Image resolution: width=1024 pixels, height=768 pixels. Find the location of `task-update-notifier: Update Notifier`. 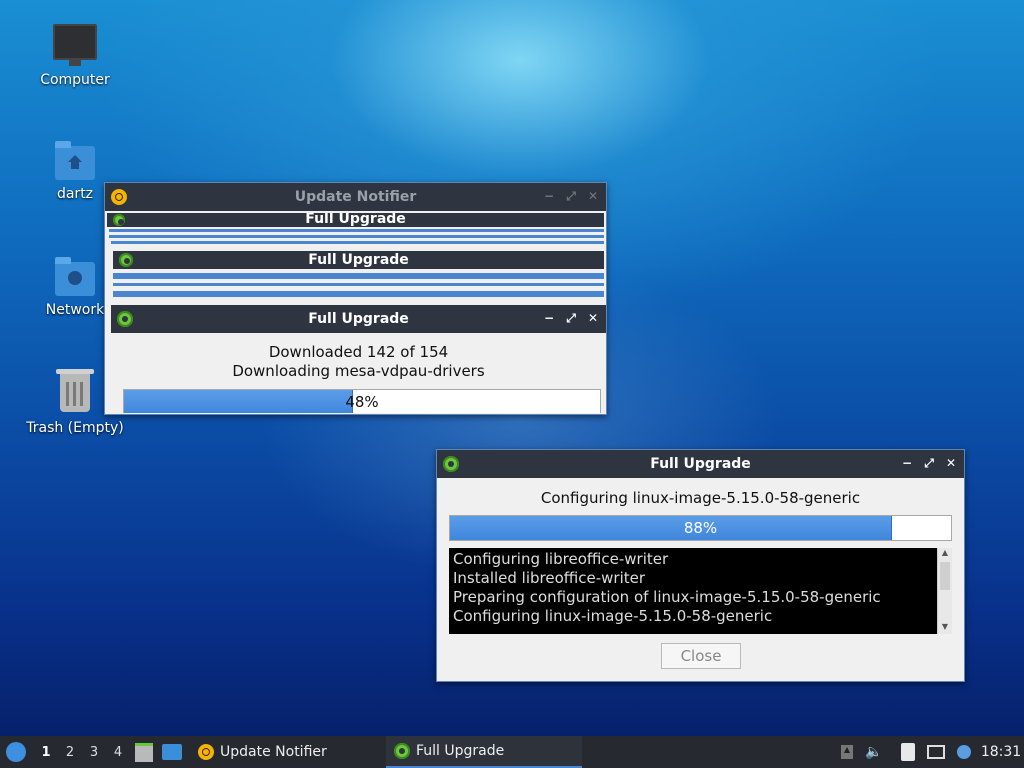

task-update-notifier: Update Notifier is located at coordinates (288, 752).